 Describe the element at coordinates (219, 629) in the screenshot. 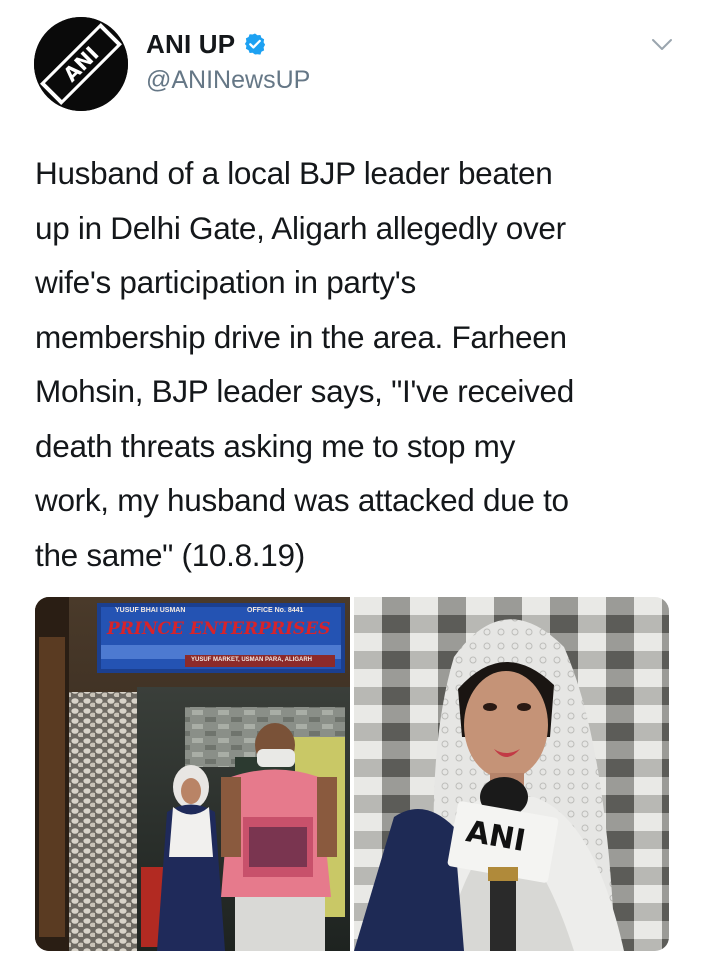

I see `sign-main-text: PRINCE ENTERPRISES` at that location.